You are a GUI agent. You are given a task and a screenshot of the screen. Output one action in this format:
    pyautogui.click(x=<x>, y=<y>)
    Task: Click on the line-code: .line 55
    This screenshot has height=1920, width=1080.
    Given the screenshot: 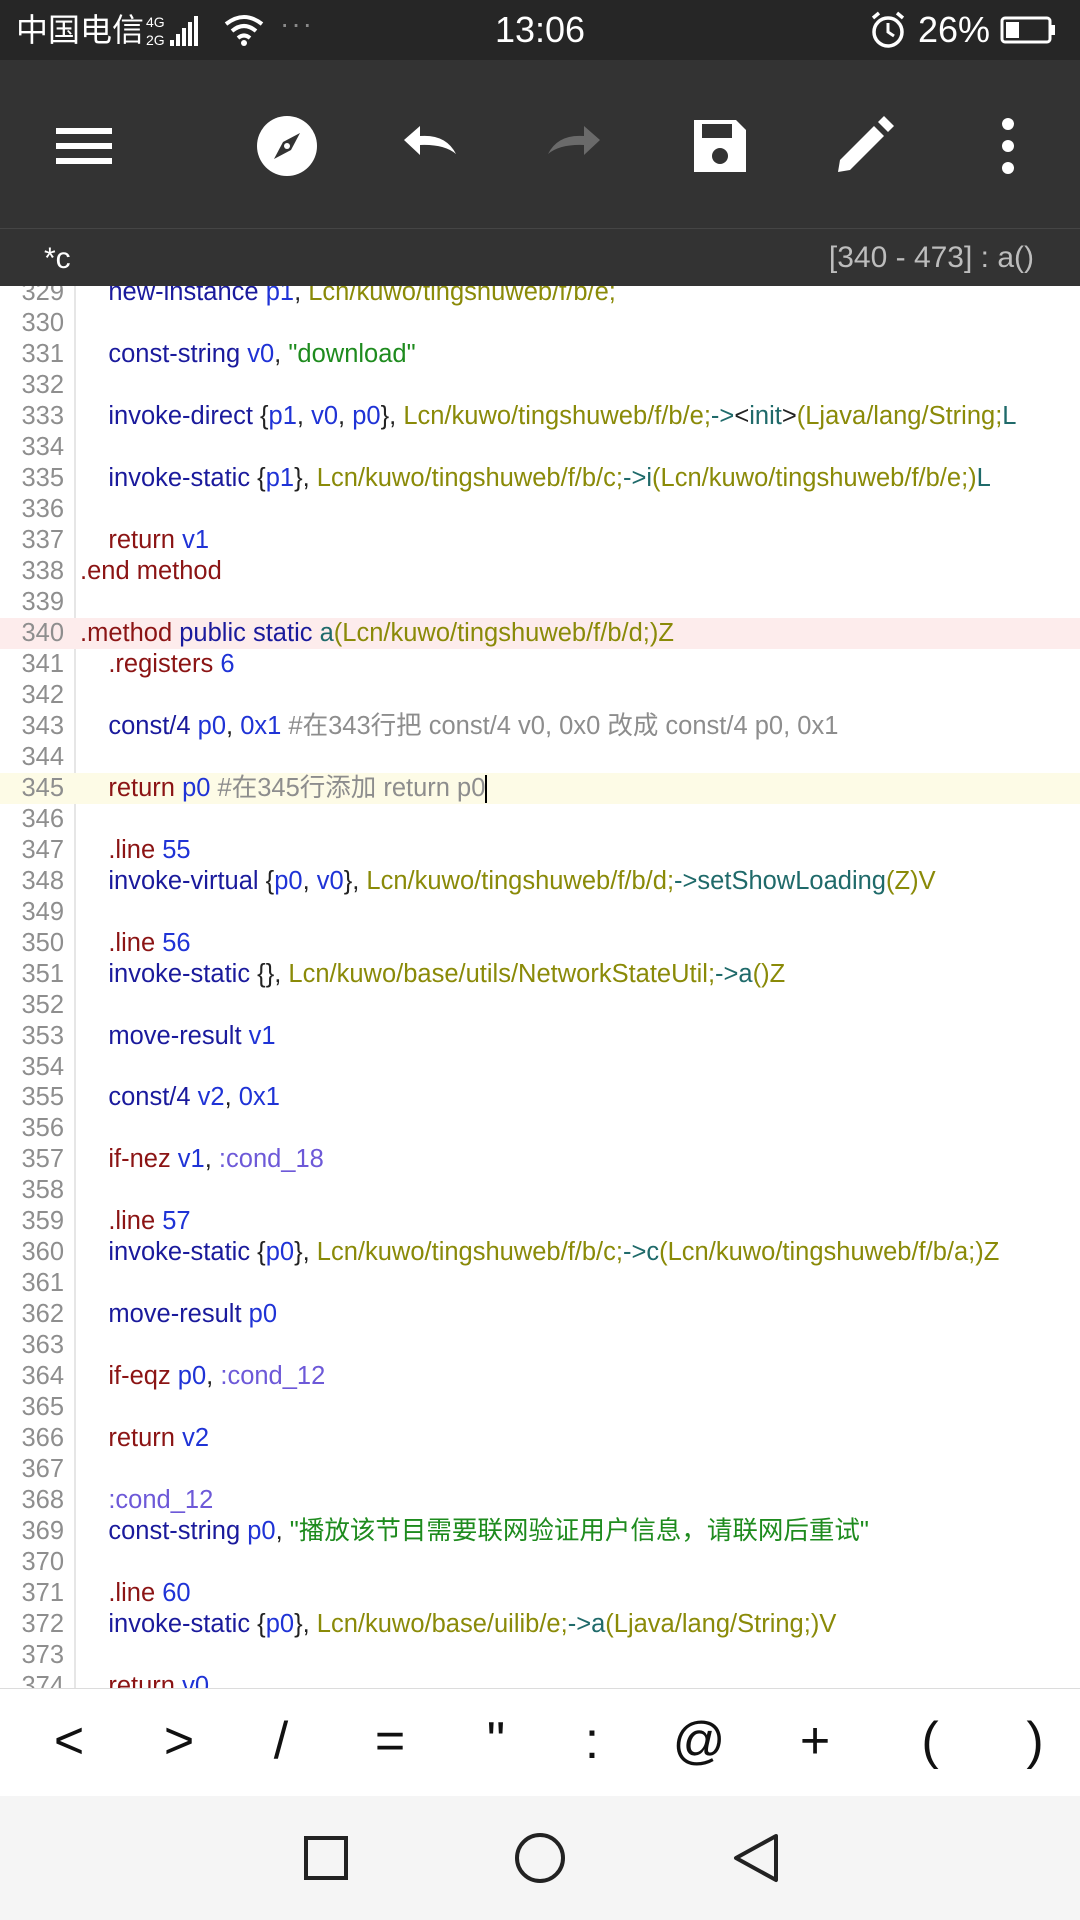 What is the action you would take?
    pyautogui.click(x=135, y=850)
    